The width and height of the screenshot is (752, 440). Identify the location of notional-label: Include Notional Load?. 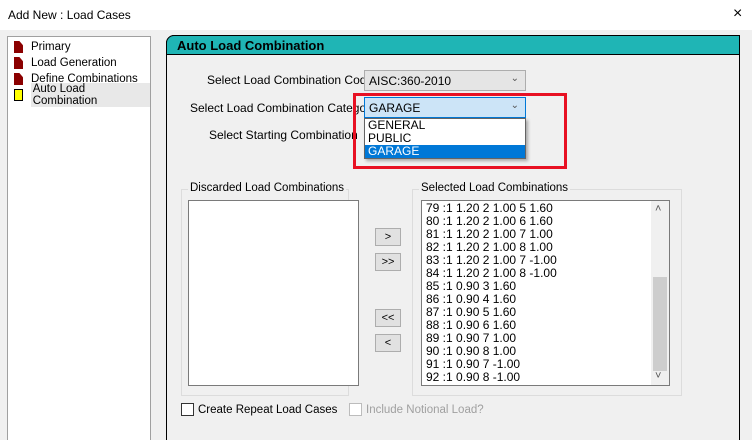
(425, 409).